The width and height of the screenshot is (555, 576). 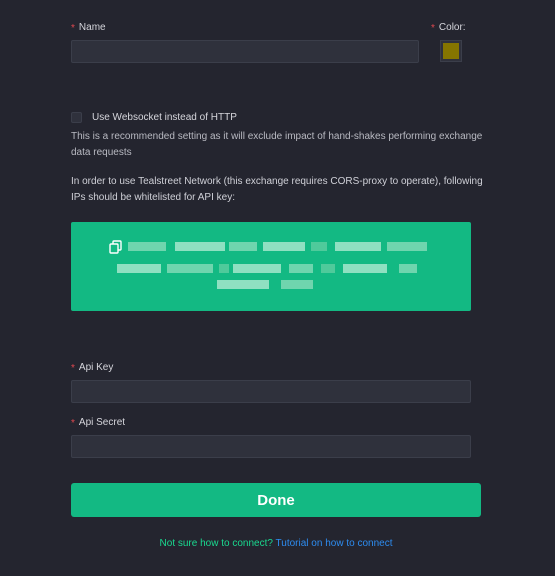 I want to click on api-secret-input, so click(x=271, y=446).